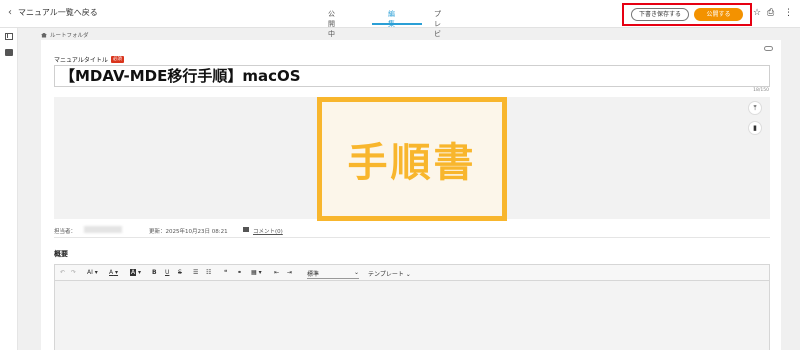  What do you see at coordinates (61, 254) in the screenshot?
I see `summary-heading: 概要` at bounding box center [61, 254].